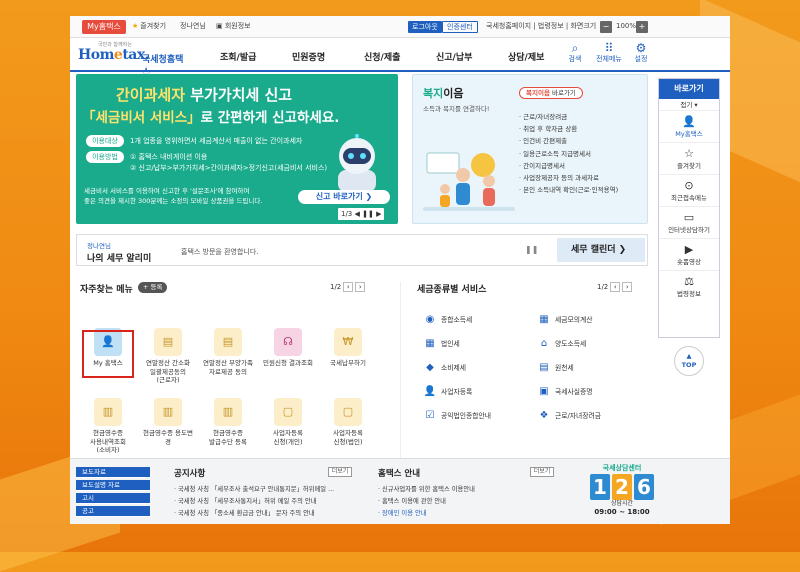 Image resolution: width=800 pixels, height=572 pixels. Describe the element at coordinates (689, 294) in the screenshot. I see `quick-label: 법령정보` at that location.